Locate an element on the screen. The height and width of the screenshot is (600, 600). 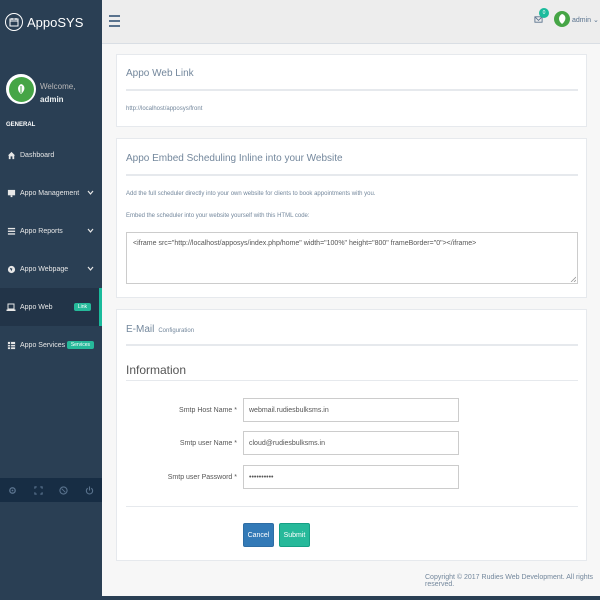
fullscreen-icon is located at coordinates (38, 490).